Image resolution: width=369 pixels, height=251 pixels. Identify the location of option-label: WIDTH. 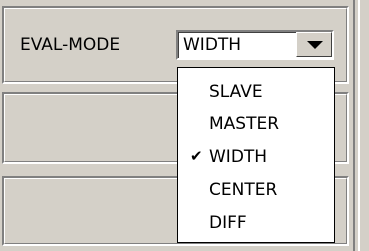
(238, 157).